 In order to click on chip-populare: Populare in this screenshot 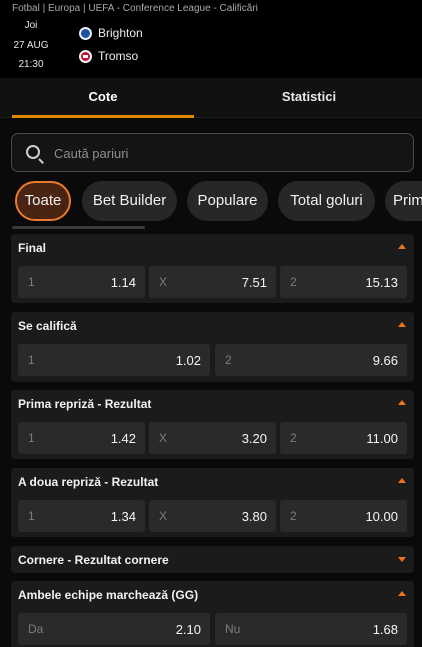, I will do `click(227, 201)`.